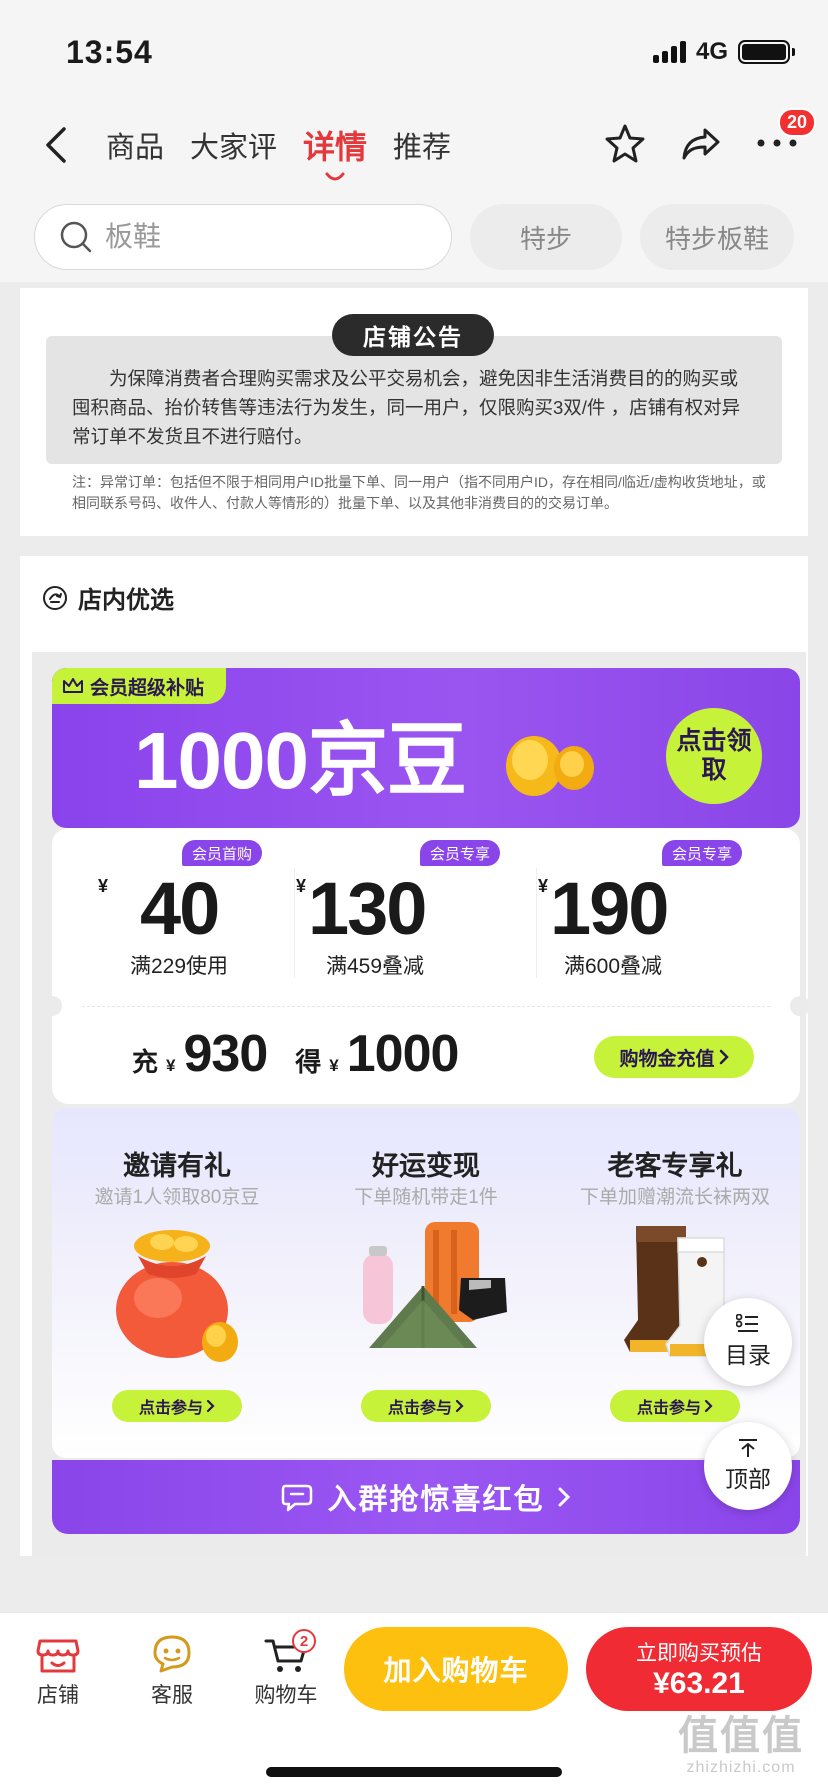  Describe the element at coordinates (717, 237) in the screenshot. I see `keyword-chip-xtep-sneaker: 特步板鞋` at that location.